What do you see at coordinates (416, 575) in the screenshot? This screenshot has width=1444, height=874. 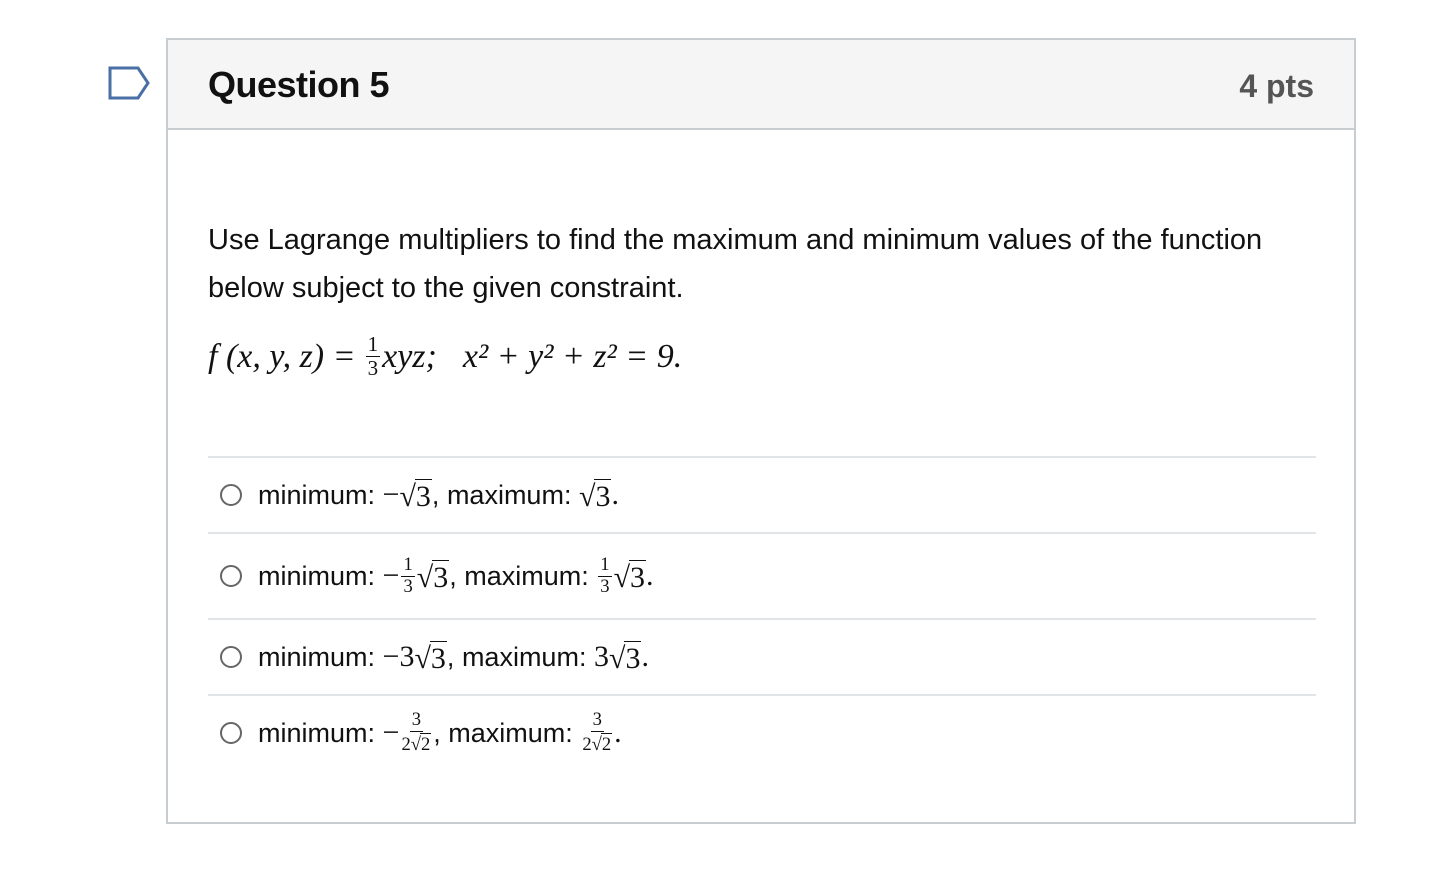 I see `answer-min-value: −1 3 √ 3` at bounding box center [416, 575].